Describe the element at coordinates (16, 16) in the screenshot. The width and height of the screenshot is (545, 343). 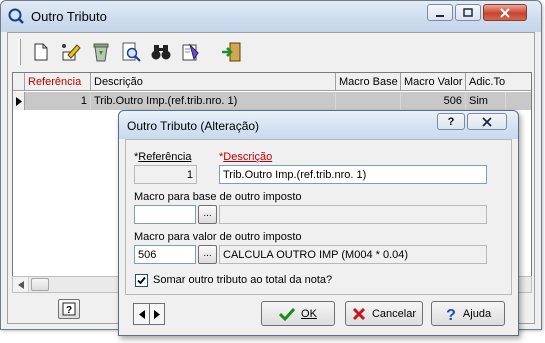
I see `app-magnifier-icon` at that location.